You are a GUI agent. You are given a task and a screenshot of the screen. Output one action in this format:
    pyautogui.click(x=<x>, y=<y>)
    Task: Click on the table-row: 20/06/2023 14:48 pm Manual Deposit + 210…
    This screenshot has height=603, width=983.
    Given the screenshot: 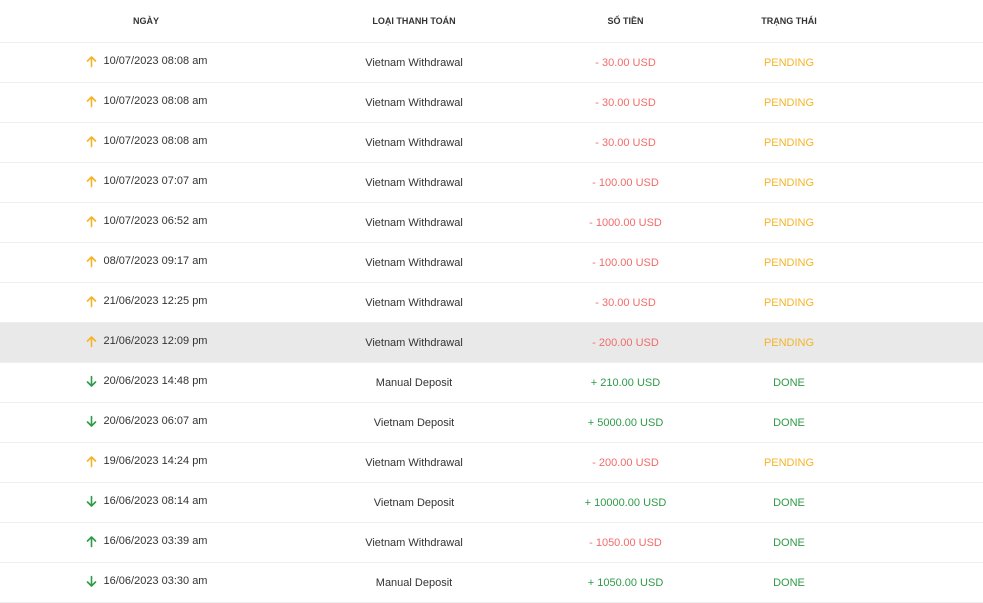 What is the action you would take?
    pyautogui.click(x=491, y=383)
    